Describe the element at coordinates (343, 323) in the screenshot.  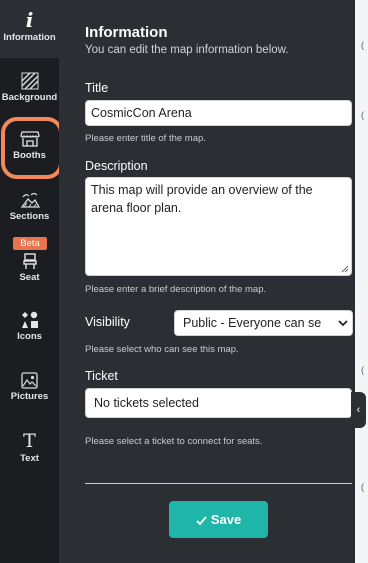
I see `chevron-down-icon` at that location.